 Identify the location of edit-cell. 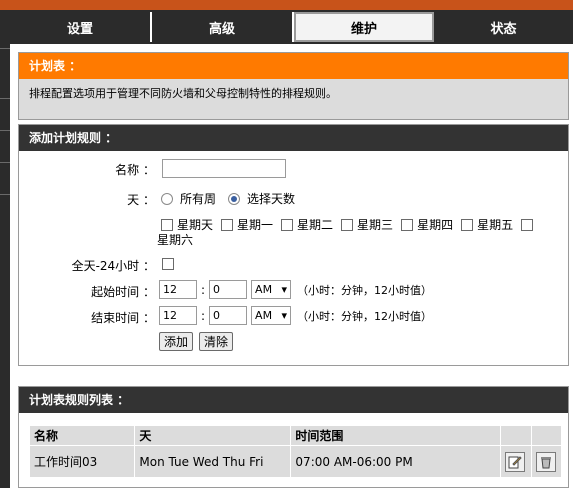
(516, 461).